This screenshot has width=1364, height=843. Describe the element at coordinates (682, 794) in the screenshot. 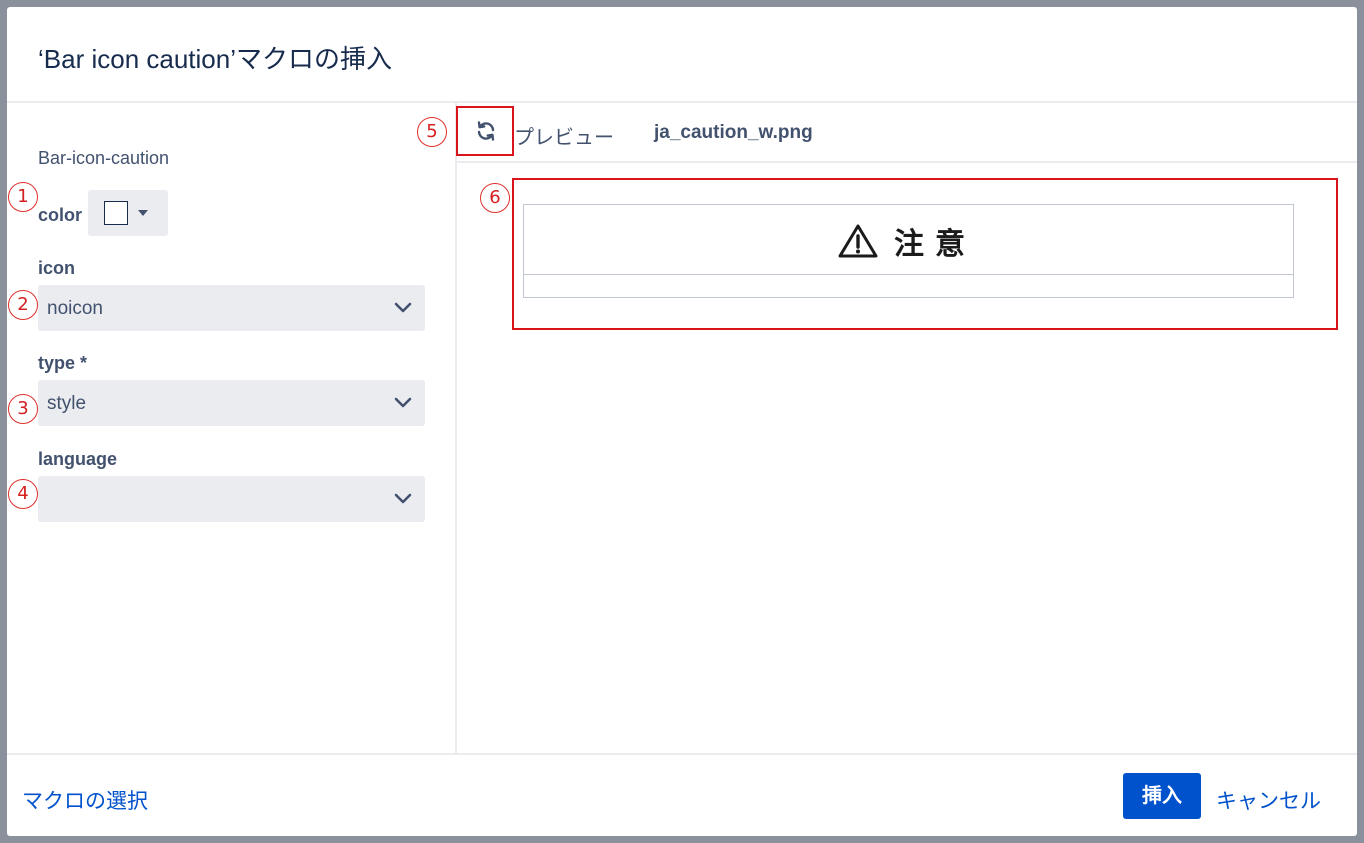

I see `dialog-footer: マクロの選択 挿入 キャンセル` at that location.